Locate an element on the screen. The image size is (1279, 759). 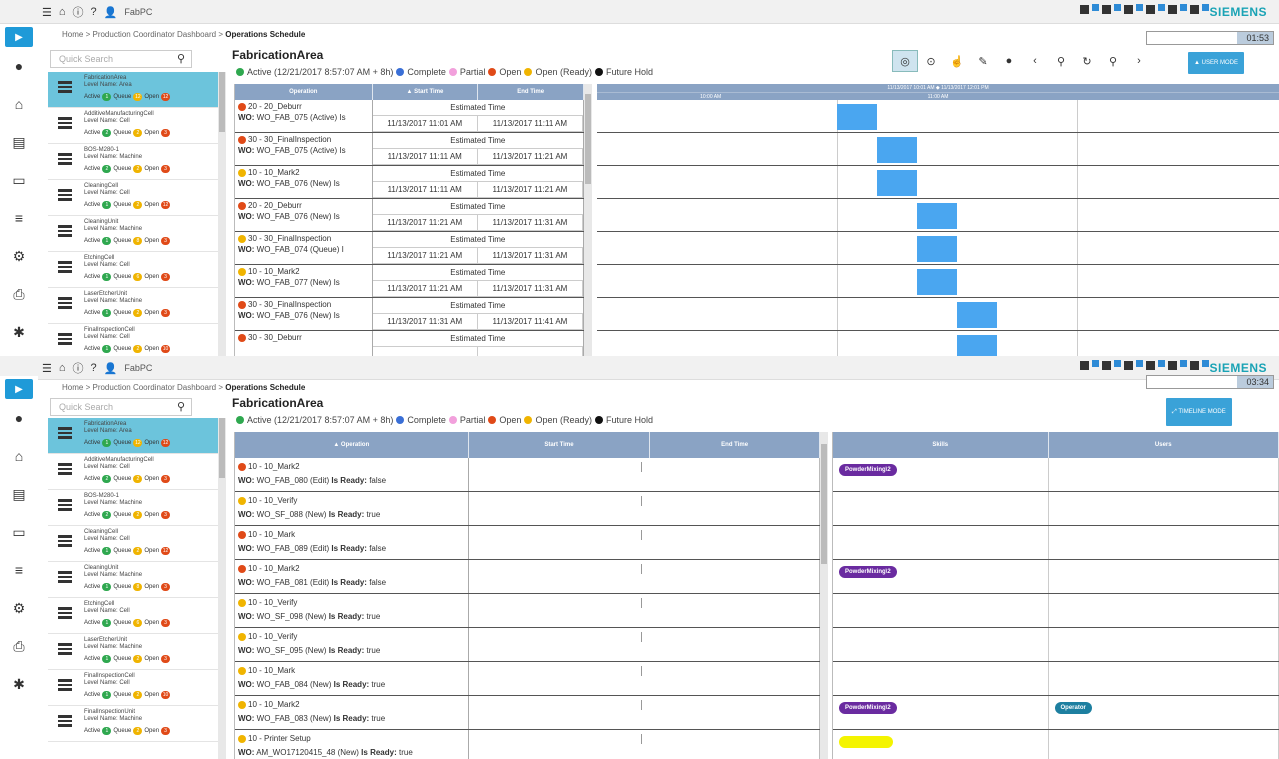
select-tool-icon: ◎ is located at coordinates (905, 61).